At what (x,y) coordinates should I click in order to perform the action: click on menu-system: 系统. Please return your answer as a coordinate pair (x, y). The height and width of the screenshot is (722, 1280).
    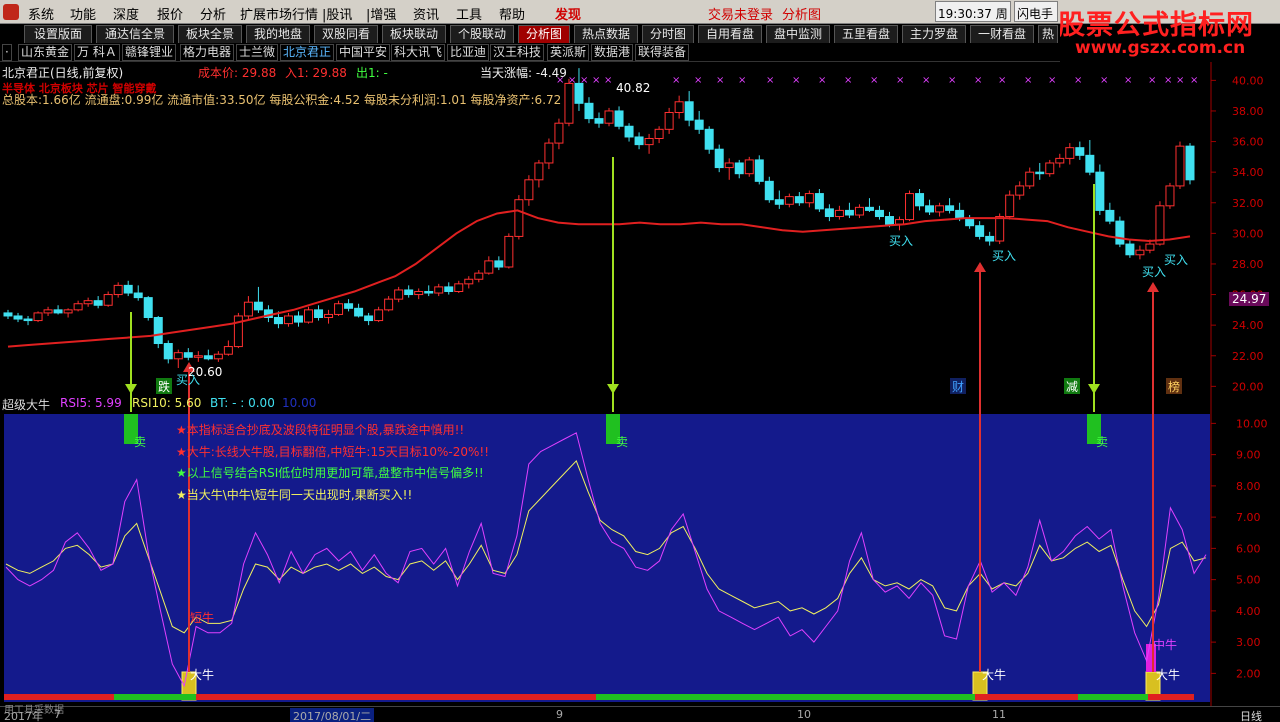
    Looking at the image, I should click on (41, 13).